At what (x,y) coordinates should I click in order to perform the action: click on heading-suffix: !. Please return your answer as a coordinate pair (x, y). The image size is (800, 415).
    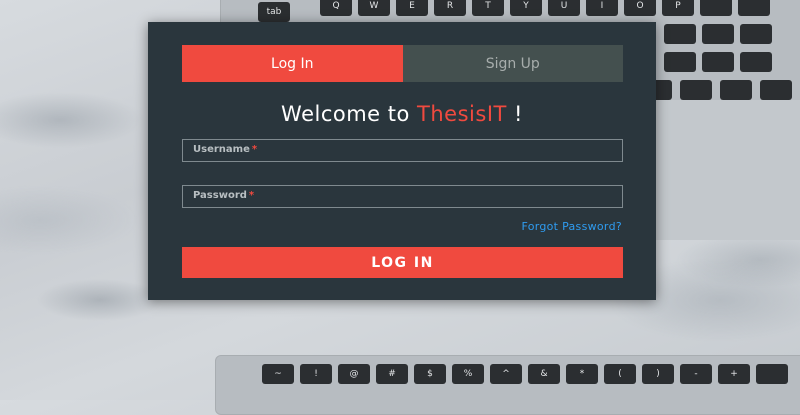
    Looking at the image, I should click on (514, 114).